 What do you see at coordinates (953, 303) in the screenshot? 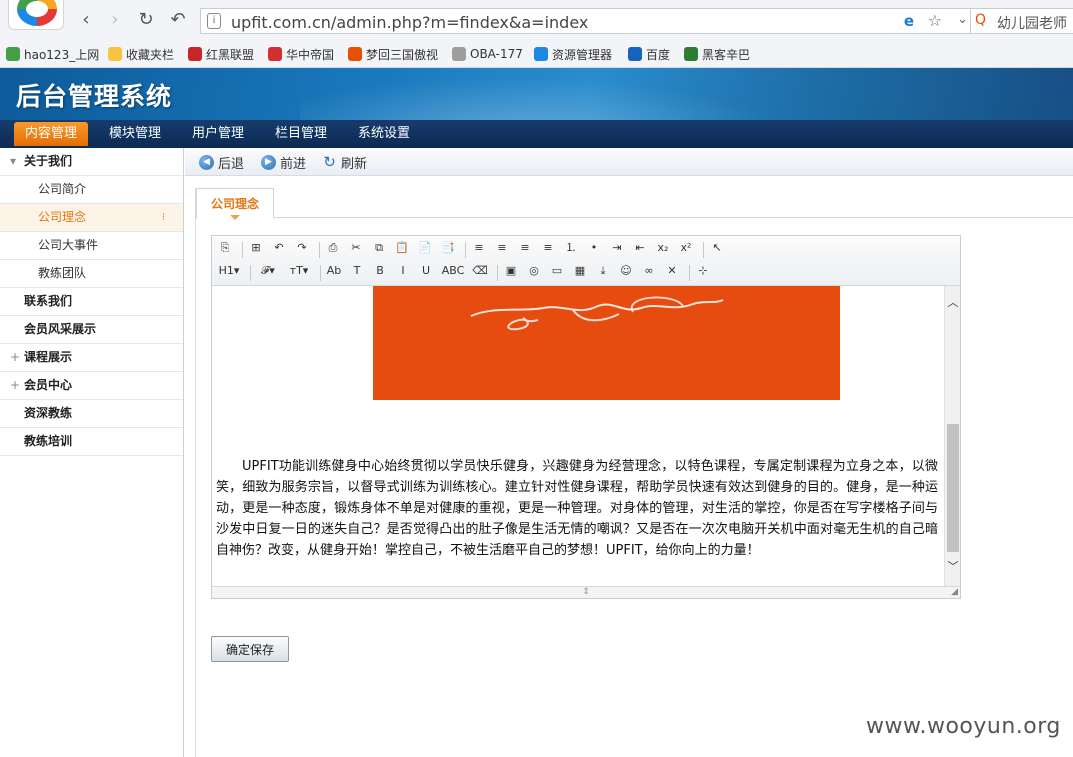
I see `scroll-up-icon: ︿` at bounding box center [953, 303].